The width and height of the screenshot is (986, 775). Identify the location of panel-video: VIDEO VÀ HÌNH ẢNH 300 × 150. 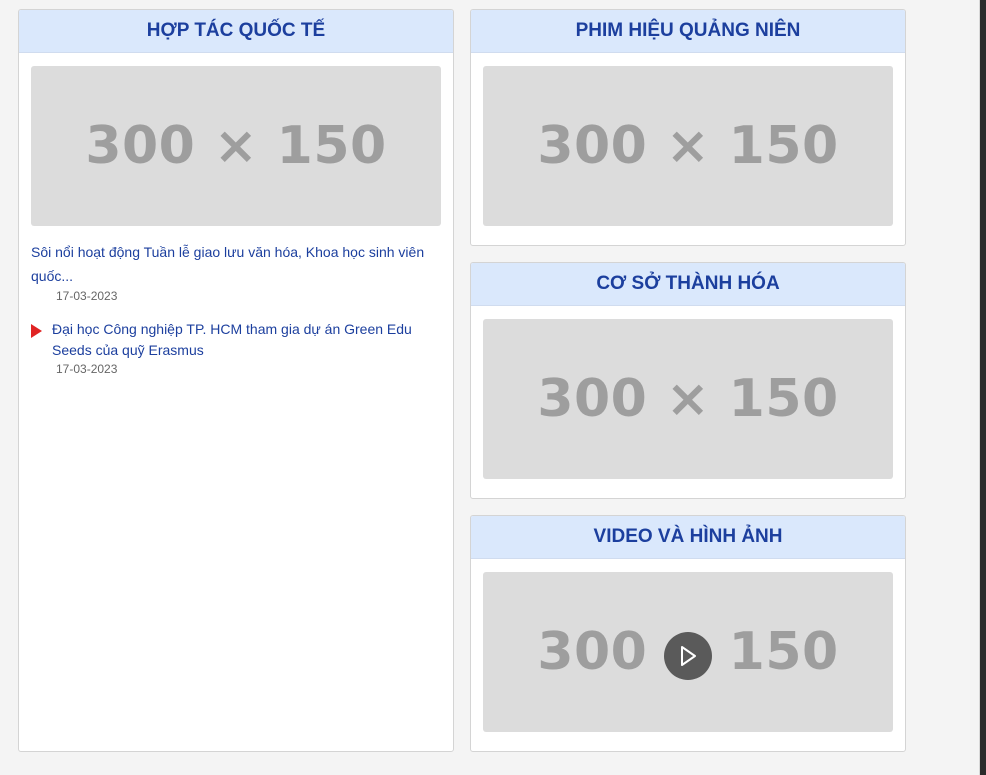
(688, 633).